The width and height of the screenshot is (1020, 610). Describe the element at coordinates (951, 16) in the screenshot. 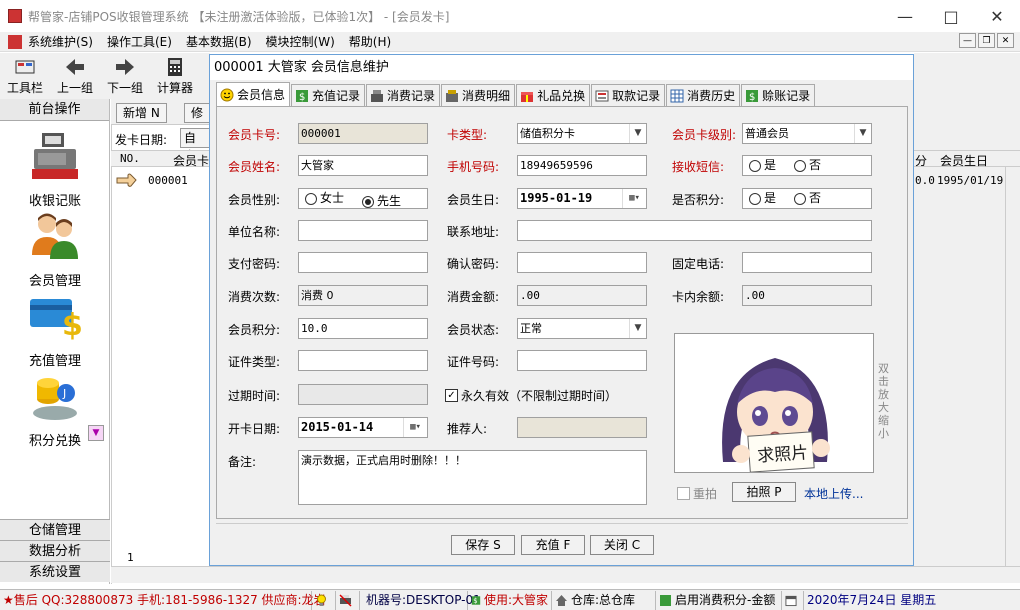

I see `maximize-icon: □` at that location.